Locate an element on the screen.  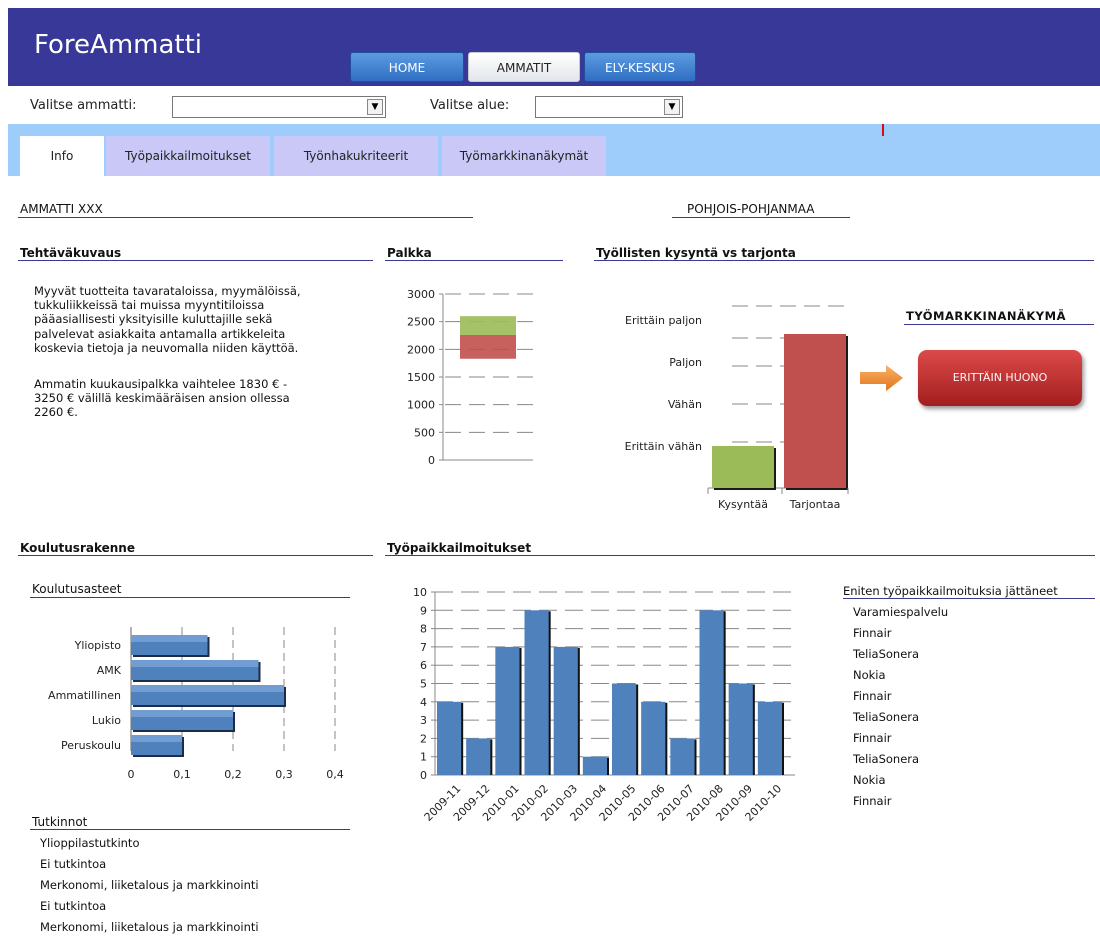
y-tick-label: 1500 is located at coordinates (421, 377).